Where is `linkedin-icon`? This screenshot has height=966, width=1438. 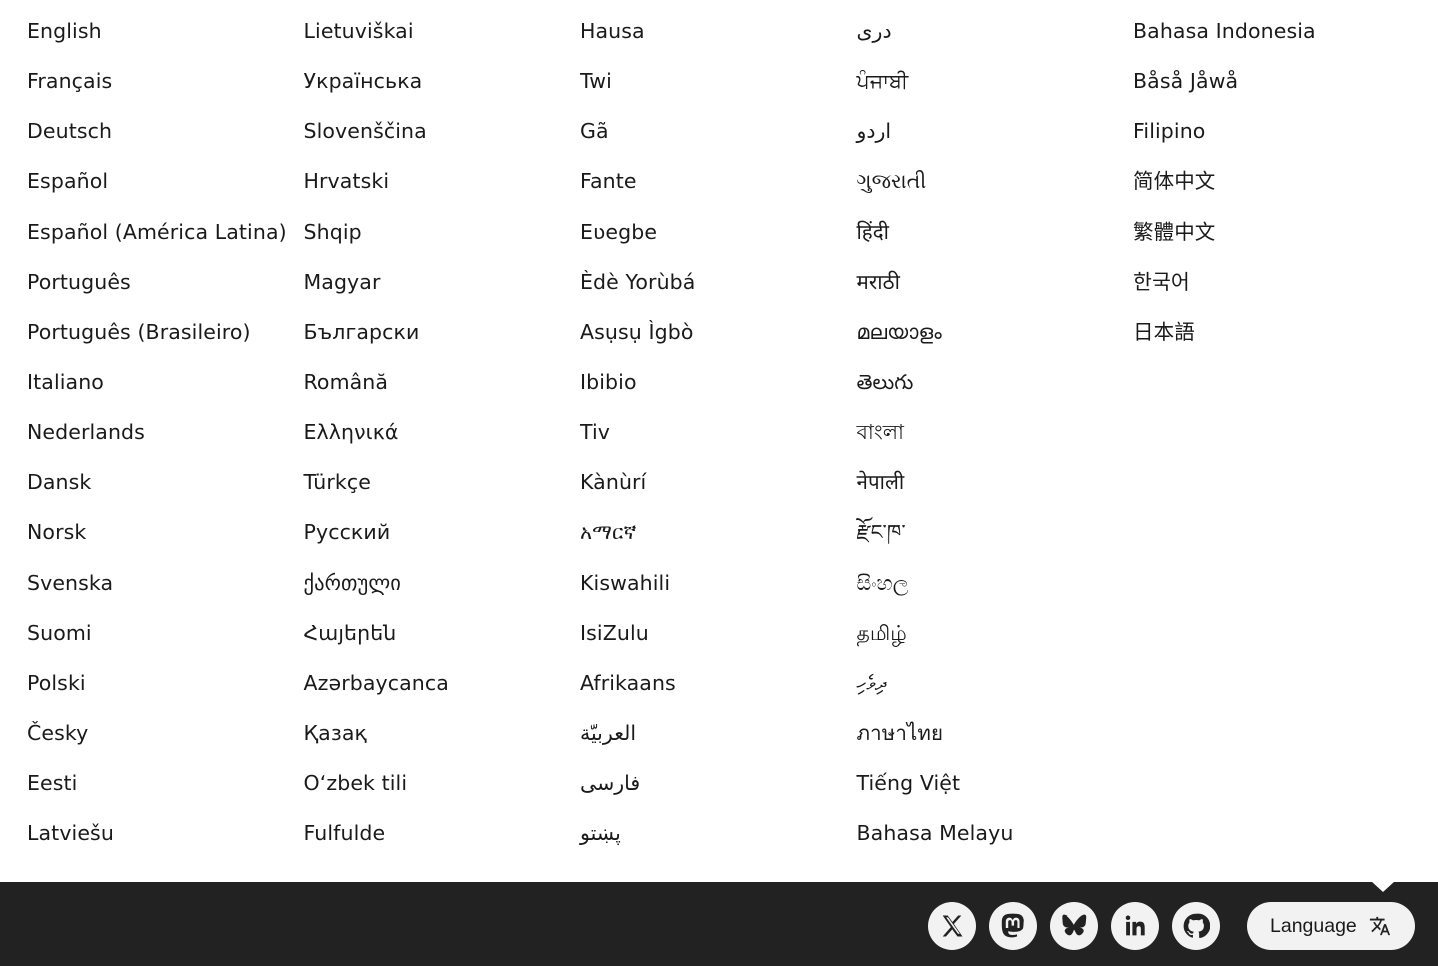
linkedin-icon is located at coordinates (1135, 925).